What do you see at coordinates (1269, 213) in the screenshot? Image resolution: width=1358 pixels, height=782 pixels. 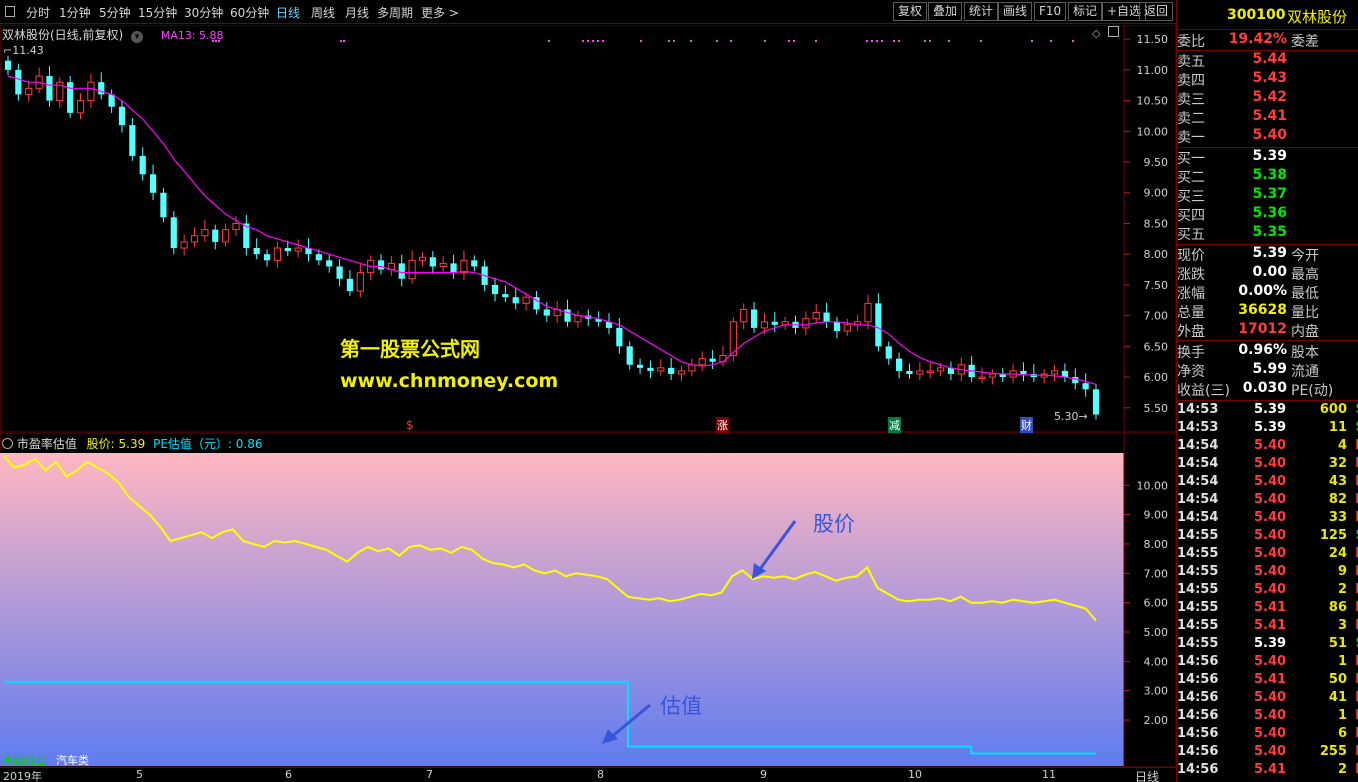 I see `bid-row-value: 5.36` at bounding box center [1269, 213].